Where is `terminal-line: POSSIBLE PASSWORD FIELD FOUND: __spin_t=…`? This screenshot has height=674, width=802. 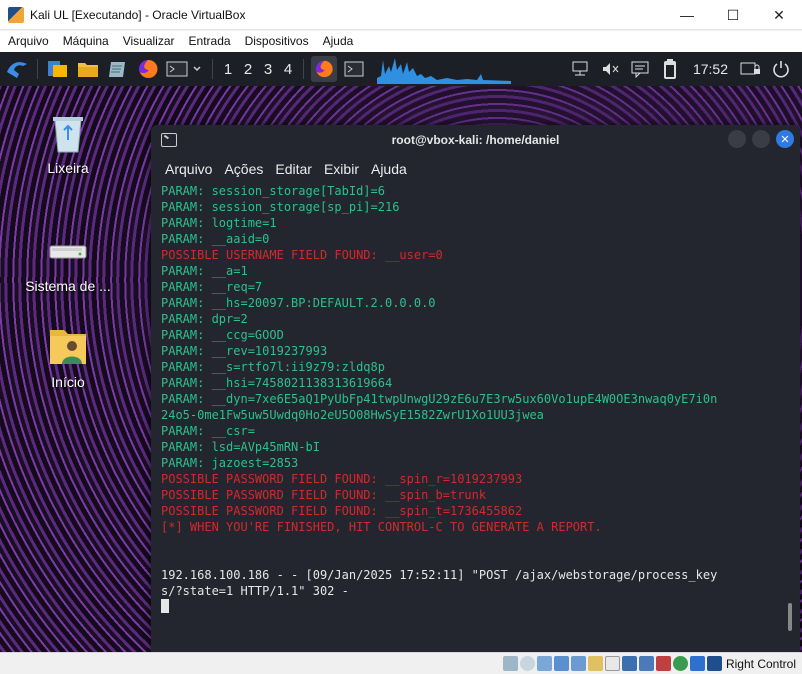
terminal-line: POSSIBLE PASSWORD FIELD FOUND: __spin_t=… is located at coordinates (342, 511).